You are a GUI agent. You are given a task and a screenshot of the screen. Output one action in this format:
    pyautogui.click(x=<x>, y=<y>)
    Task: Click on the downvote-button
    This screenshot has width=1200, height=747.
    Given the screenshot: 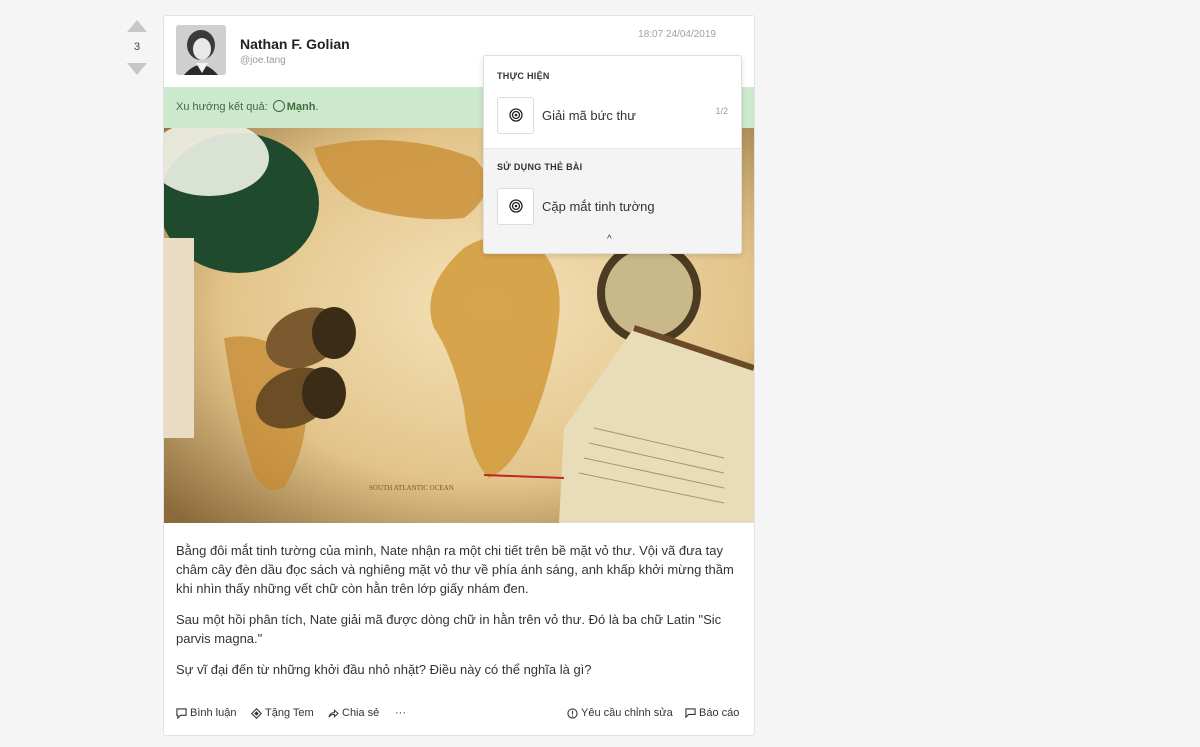 What is the action you would take?
    pyautogui.click(x=137, y=69)
    